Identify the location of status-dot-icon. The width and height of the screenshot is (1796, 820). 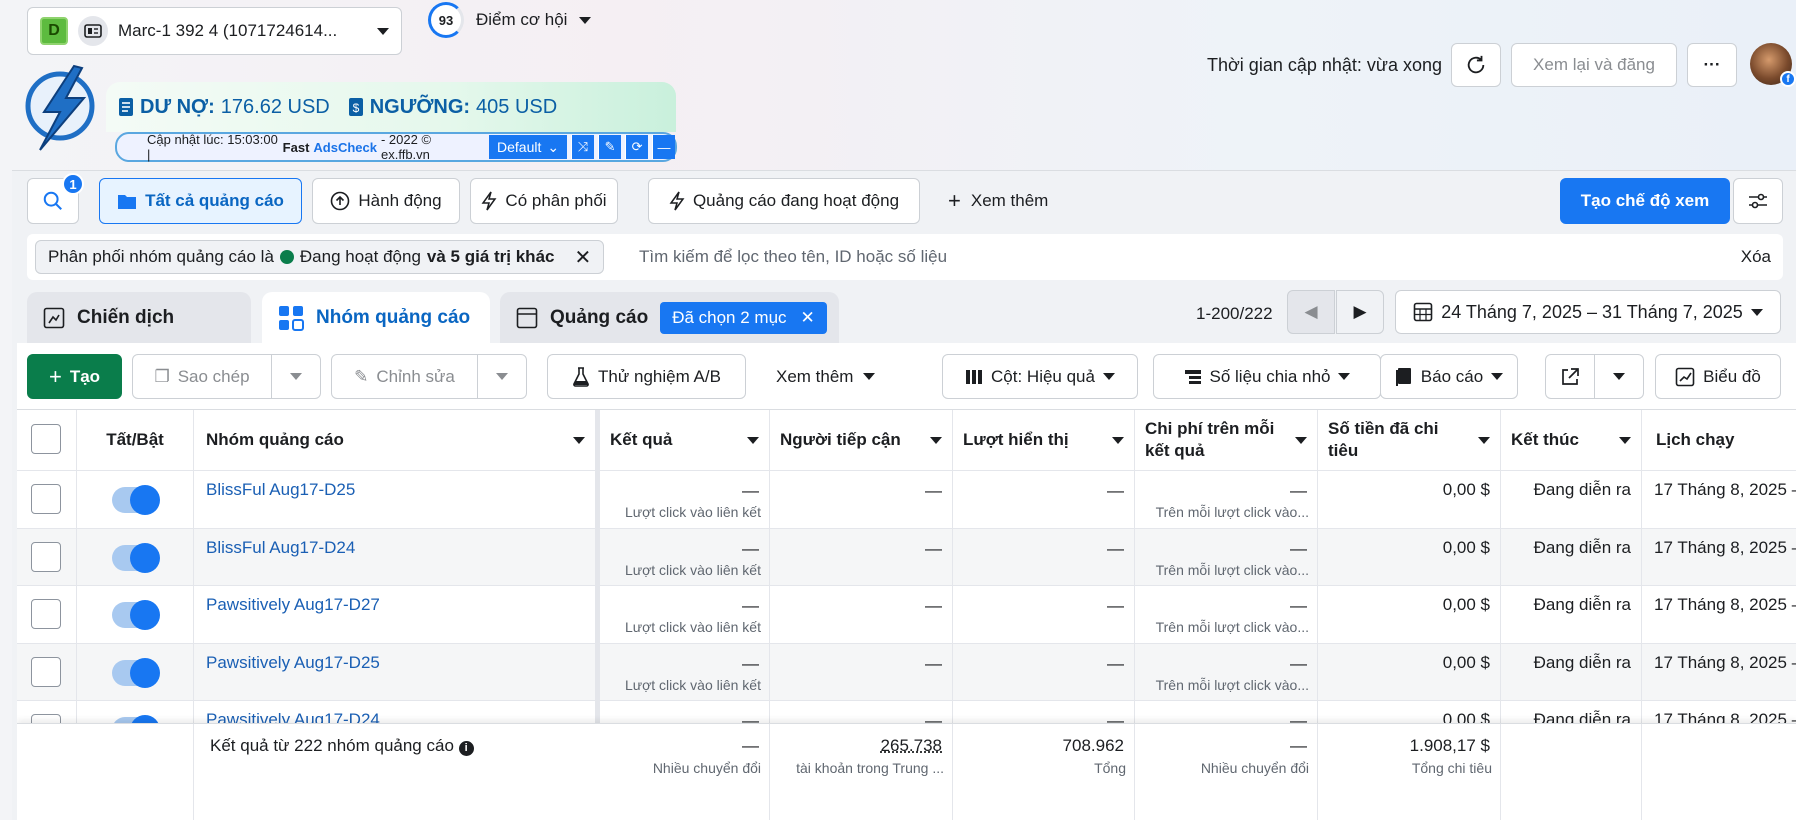
(286, 257).